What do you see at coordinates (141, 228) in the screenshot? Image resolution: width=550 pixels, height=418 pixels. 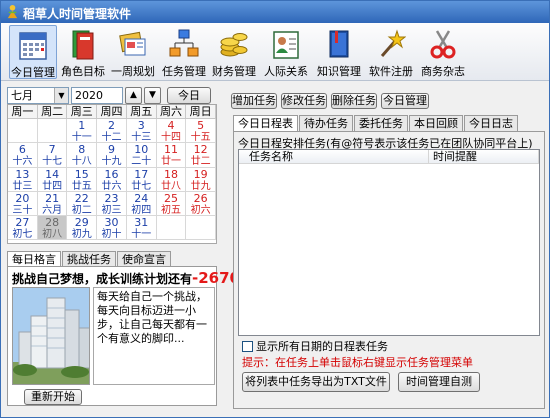 I see `calendar-day: 31 十一` at bounding box center [141, 228].